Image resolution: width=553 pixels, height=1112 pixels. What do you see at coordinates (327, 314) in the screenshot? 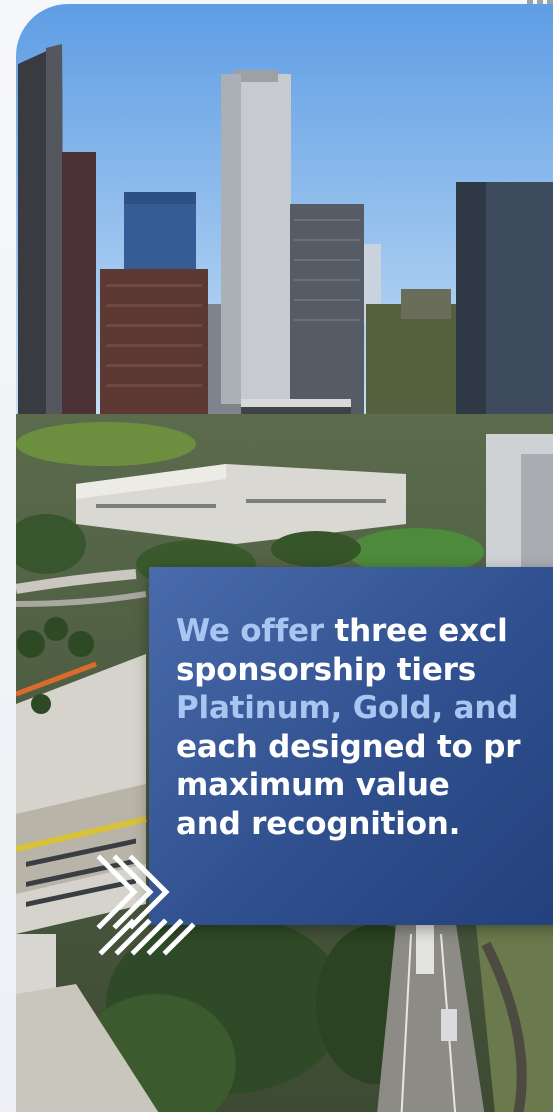
I see `grey-tower` at bounding box center [327, 314].